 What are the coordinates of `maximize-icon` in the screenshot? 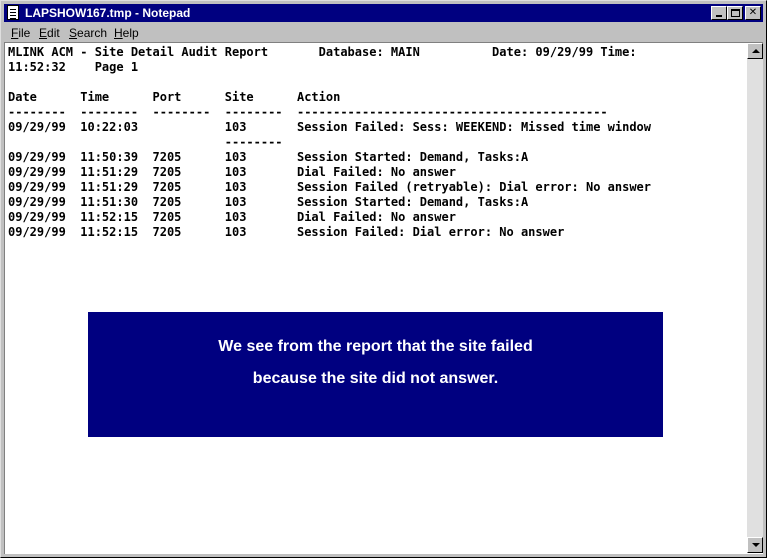 It's located at (735, 13).